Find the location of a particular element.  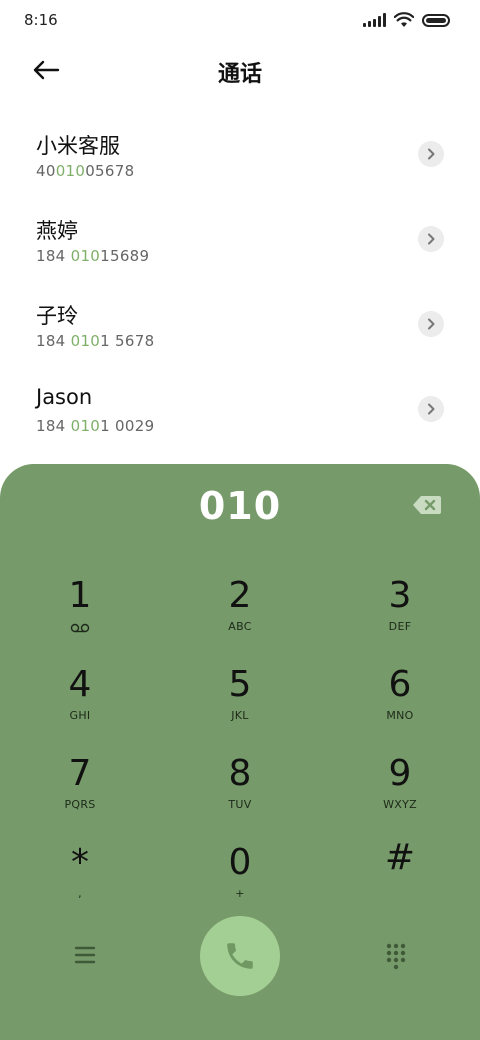

status-icons is located at coordinates (406, 20).